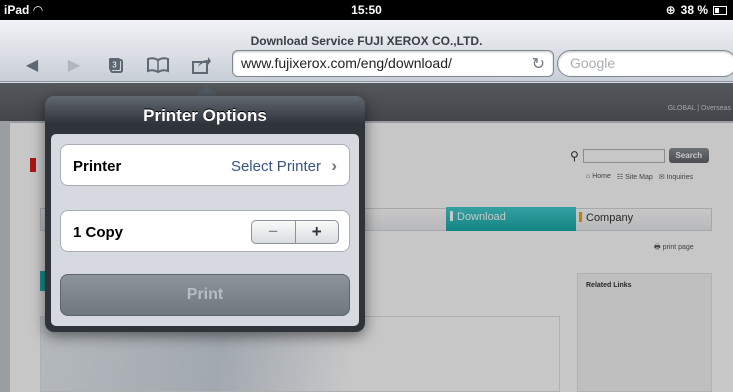 The height and width of the screenshot is (392, 733). I want to click on reload-icon: ↻, so click(538, 64).